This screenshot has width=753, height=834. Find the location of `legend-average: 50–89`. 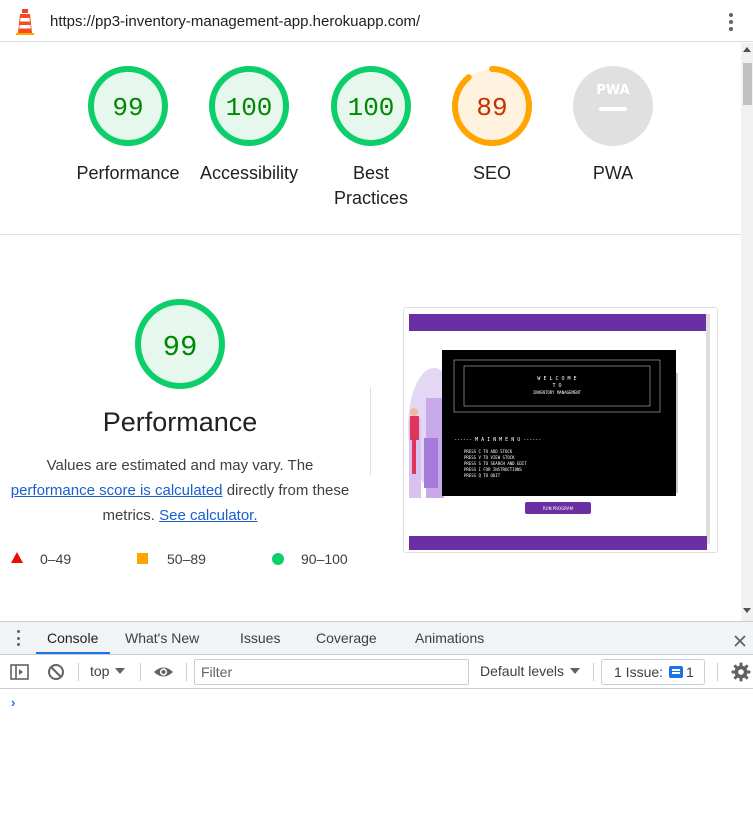

legend-average: 50–89 is located at coordinates (186, 559).